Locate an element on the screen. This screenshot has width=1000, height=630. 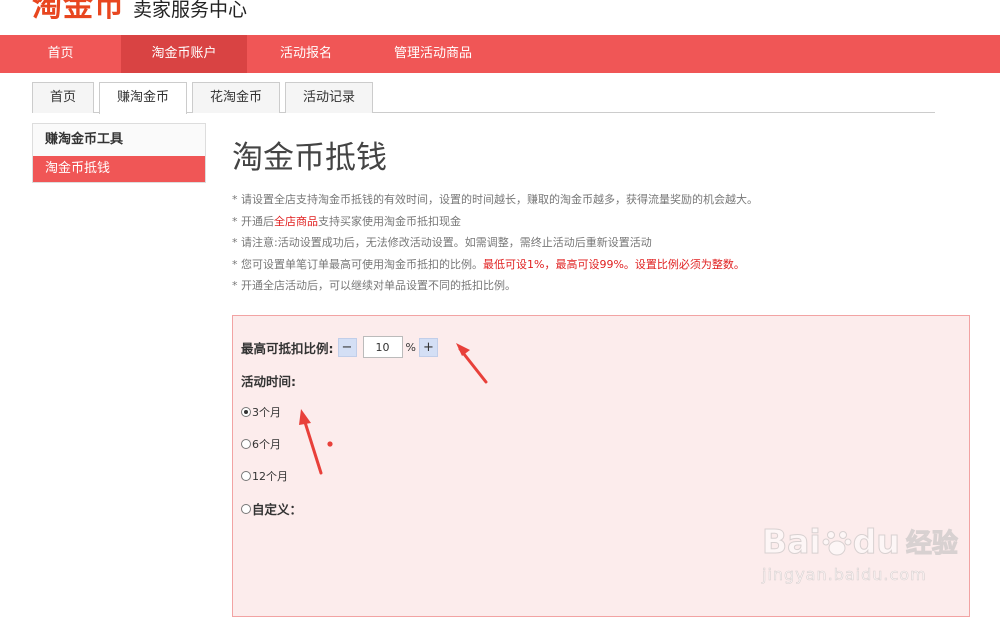
option-6-months: 6个月 is located at coordinates (261, 444).